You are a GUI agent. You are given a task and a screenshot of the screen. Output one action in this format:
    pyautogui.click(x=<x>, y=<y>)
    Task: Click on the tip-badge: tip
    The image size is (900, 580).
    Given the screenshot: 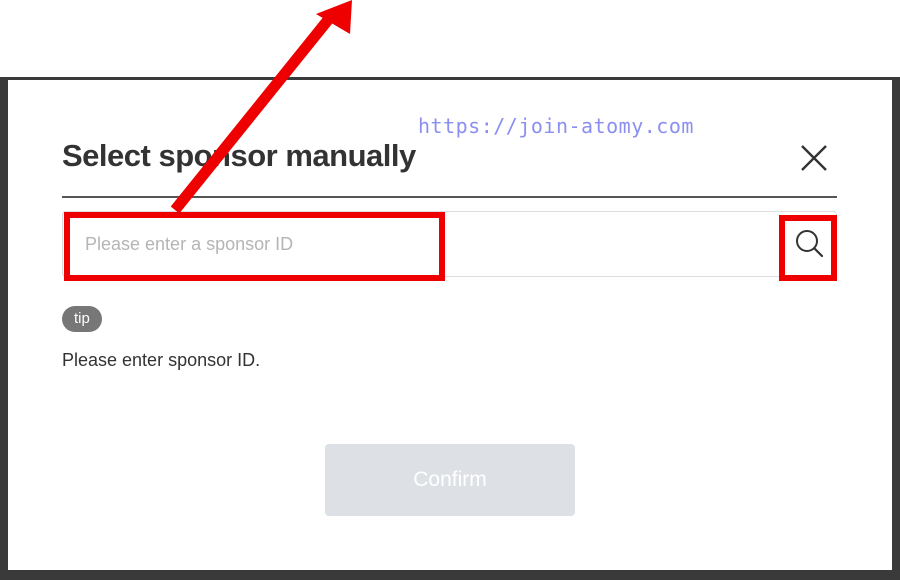 What is the action you would take?
    pyautogui.click(x=82, y=319)
    